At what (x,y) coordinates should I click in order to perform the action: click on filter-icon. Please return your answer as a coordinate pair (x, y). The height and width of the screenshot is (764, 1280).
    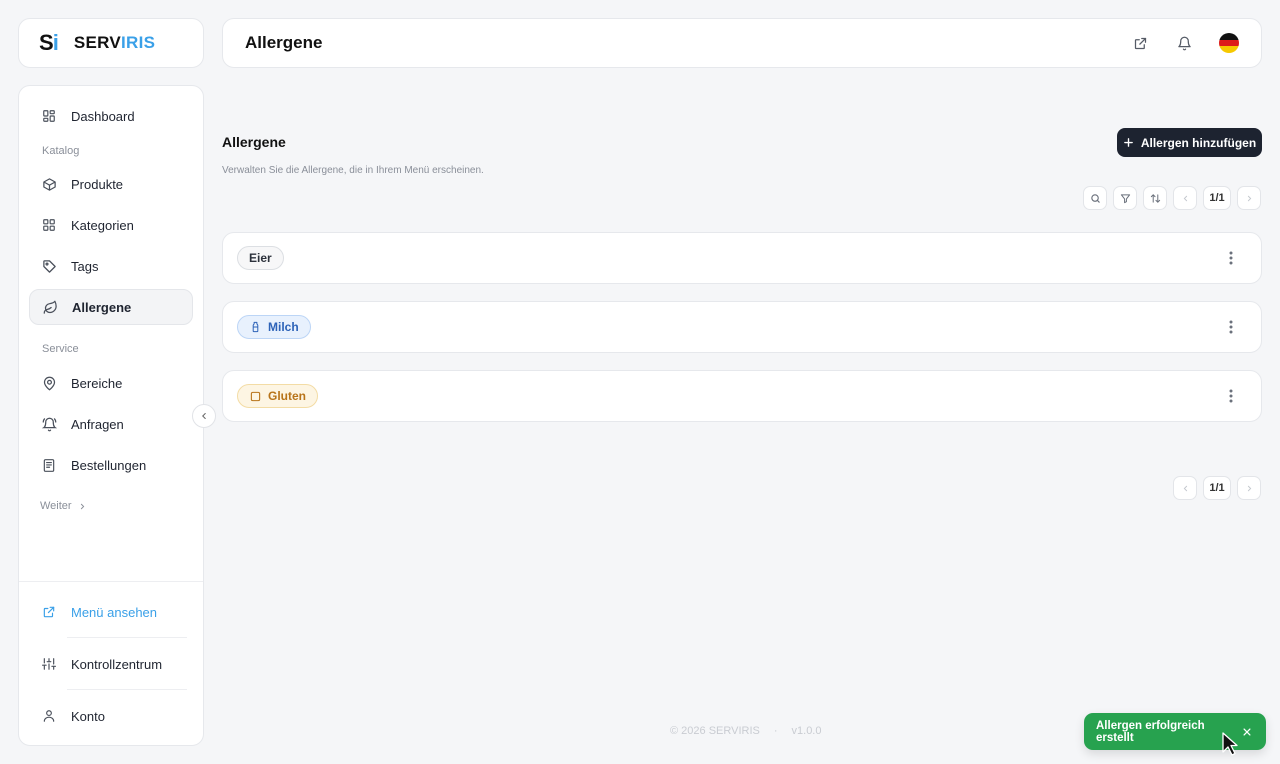
    Looking at the image, I should click on (1125, 198).